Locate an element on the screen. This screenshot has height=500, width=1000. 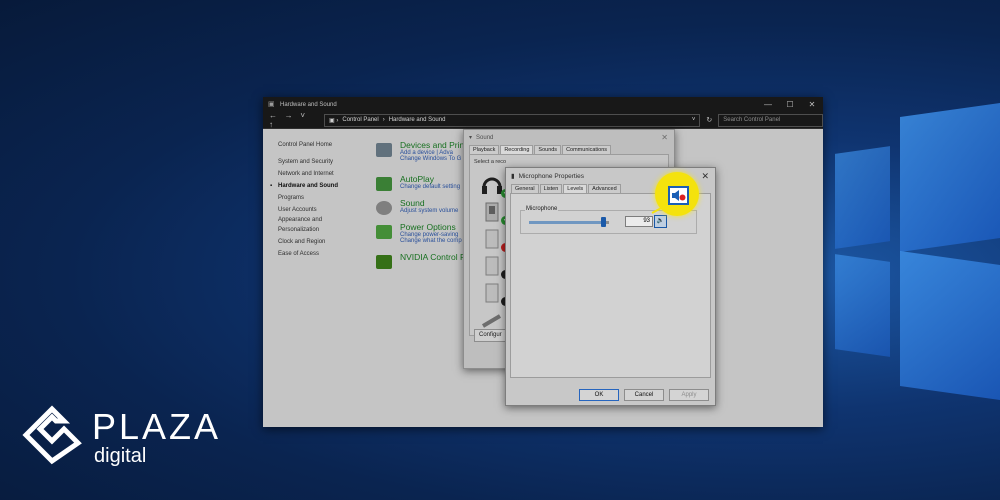
printer-icon is located at coordinates (384, 150).